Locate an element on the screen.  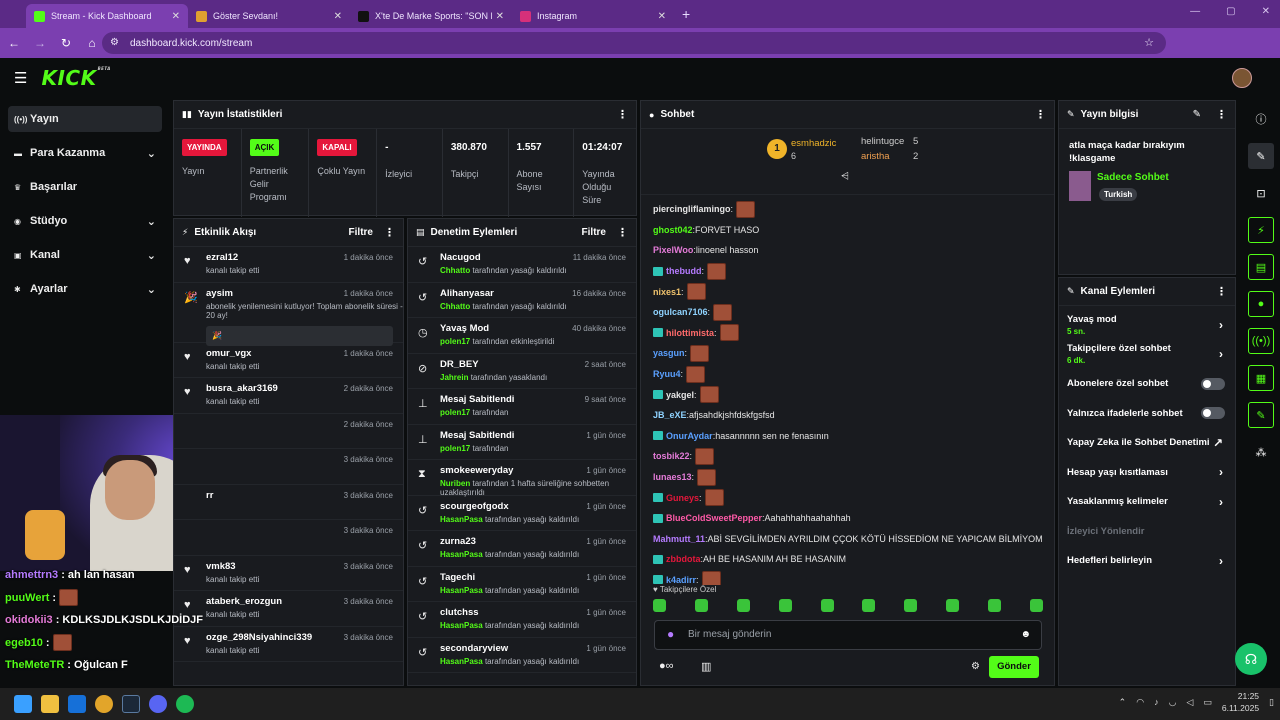
grid-rail-icon: ▦ is located at coordinates (1261, 378).